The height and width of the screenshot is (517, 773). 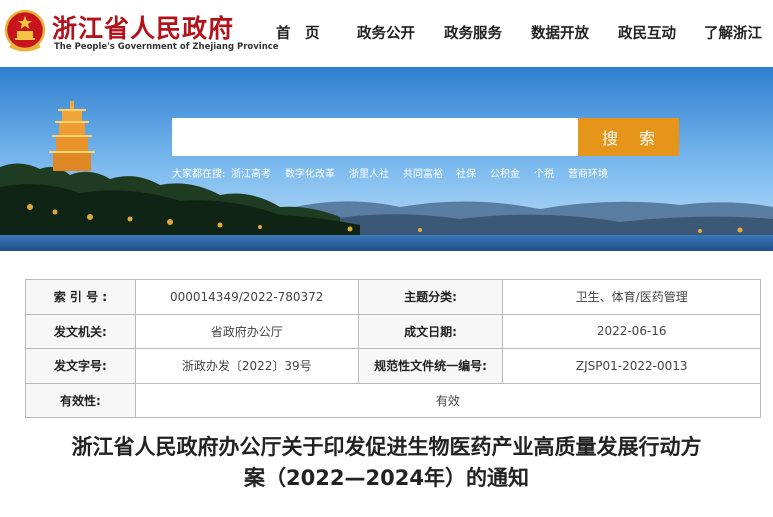 I want to click on nav-item-about-zhejiang: 了解浙江, so click(x=733, y=32).